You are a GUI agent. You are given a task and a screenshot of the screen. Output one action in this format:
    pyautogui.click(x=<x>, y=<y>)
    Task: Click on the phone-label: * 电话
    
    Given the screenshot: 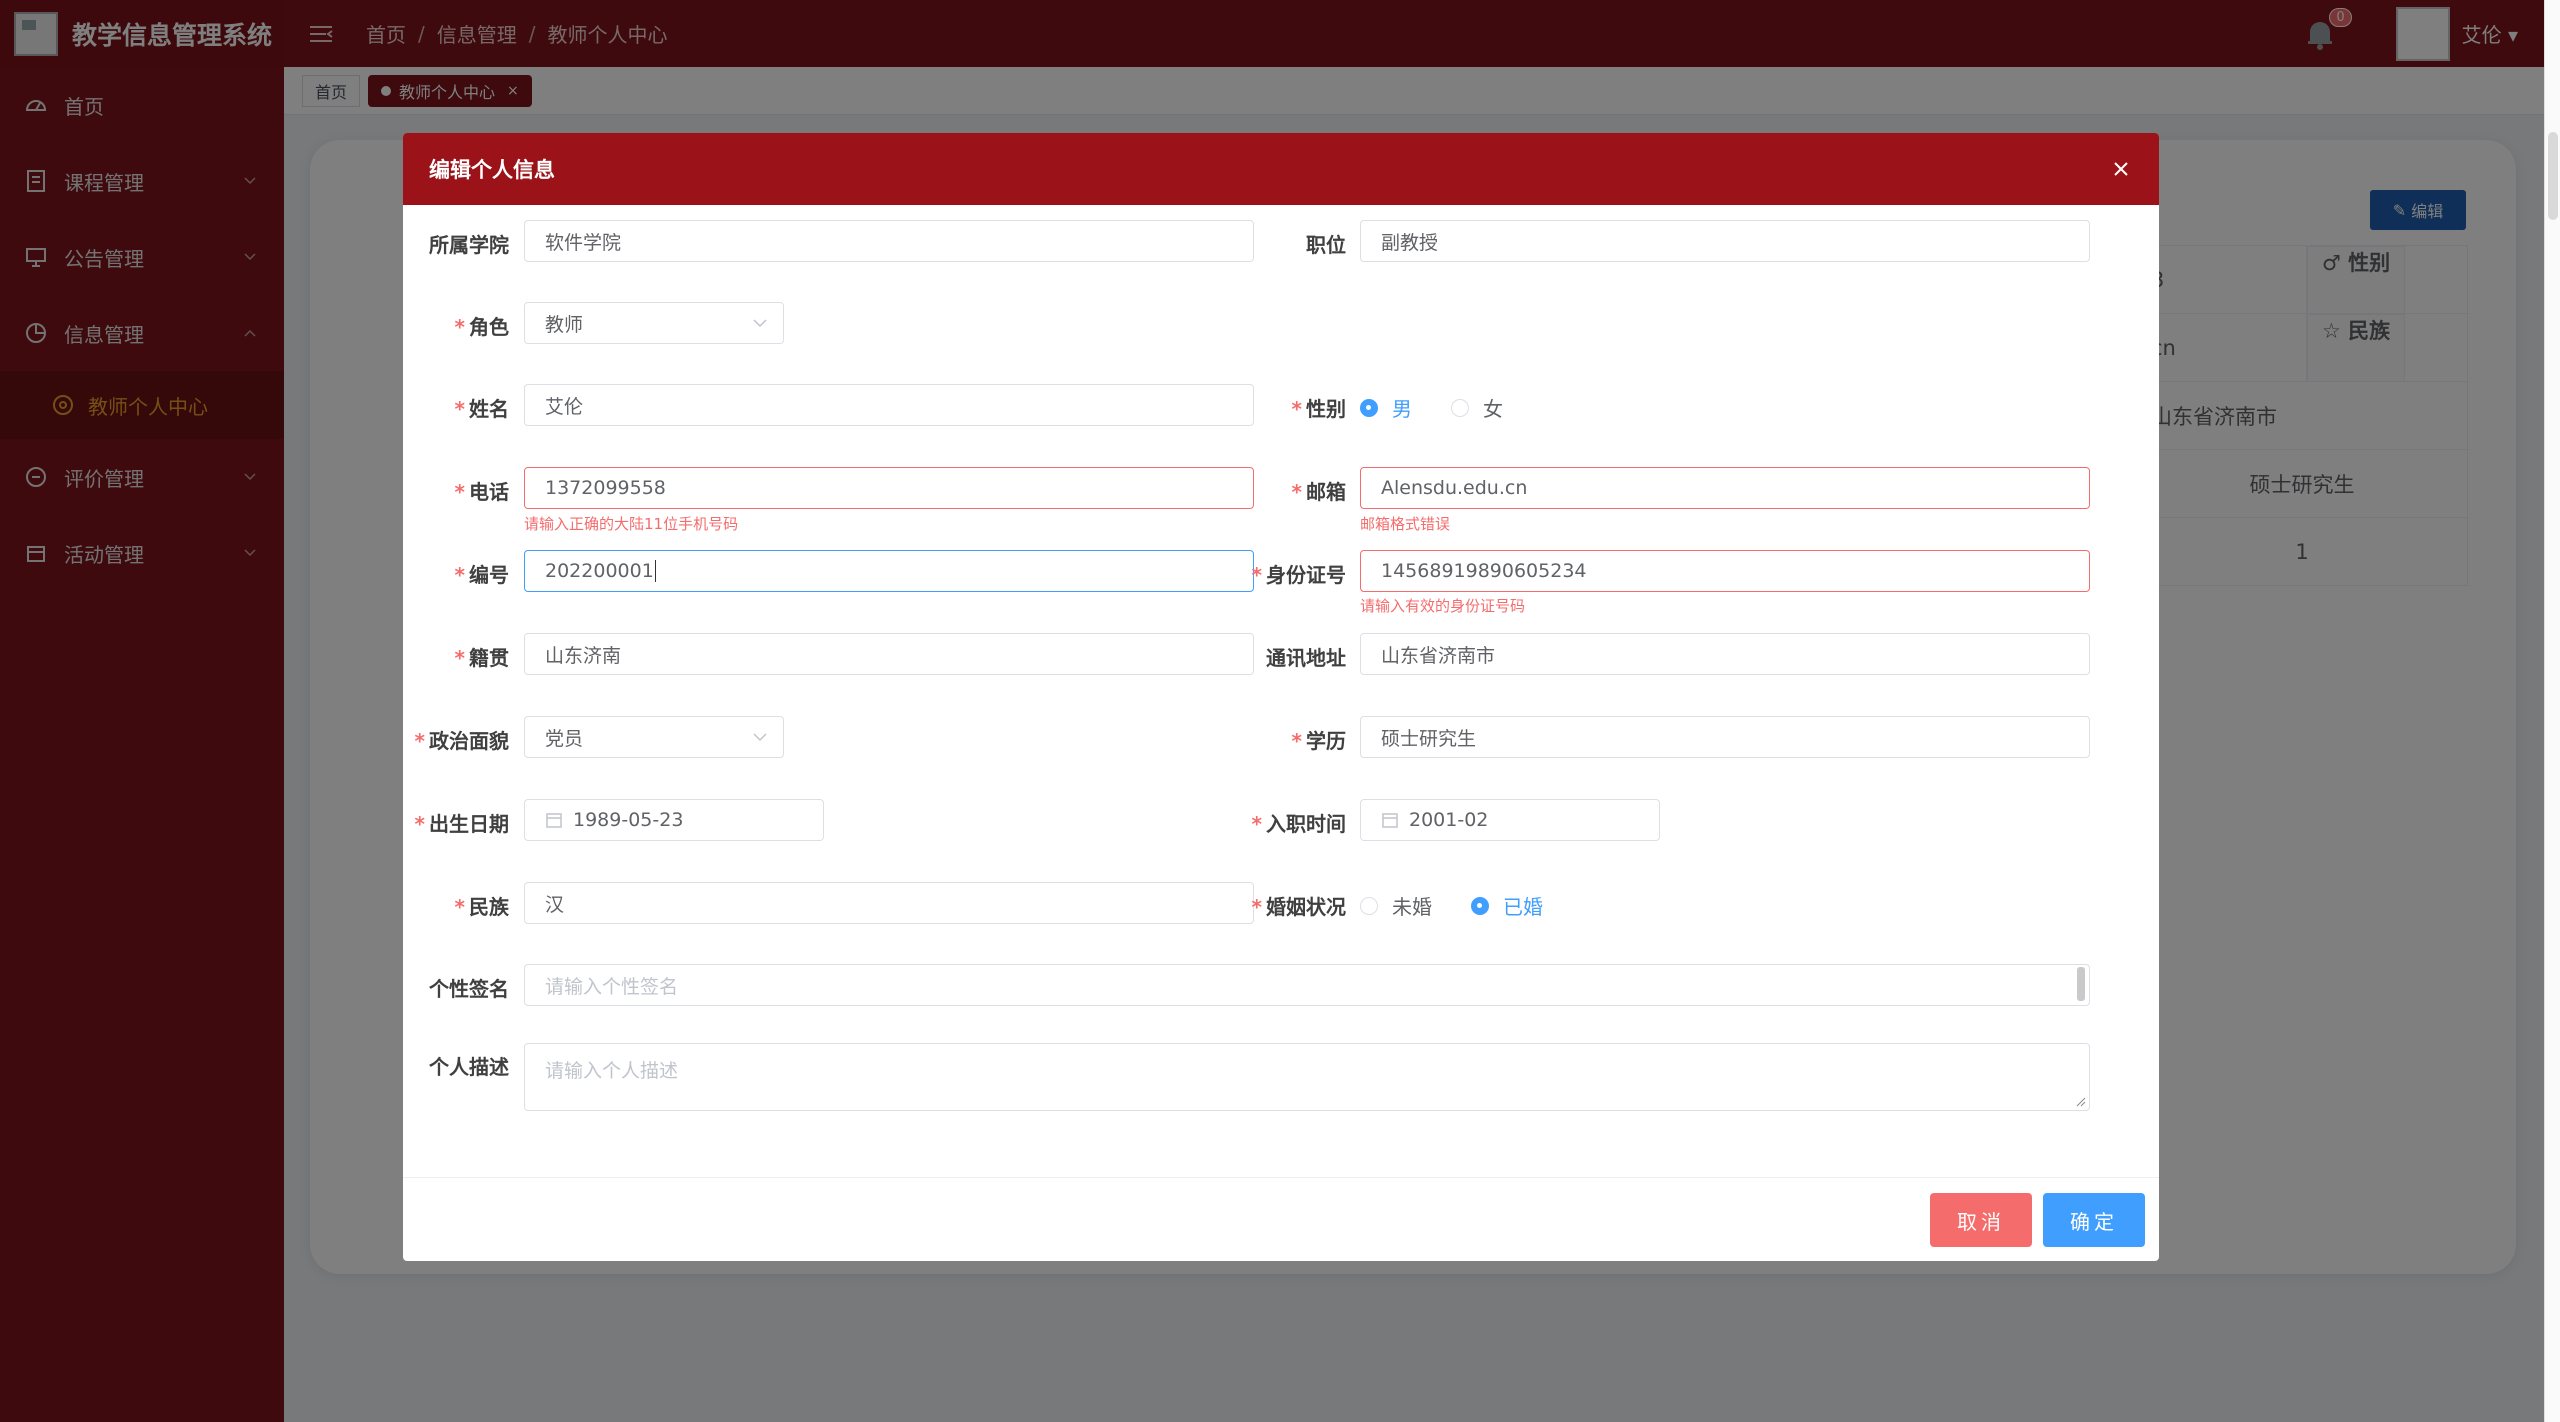 What is the action you would take?
    pyautogui.click(x=456, y=490)
    